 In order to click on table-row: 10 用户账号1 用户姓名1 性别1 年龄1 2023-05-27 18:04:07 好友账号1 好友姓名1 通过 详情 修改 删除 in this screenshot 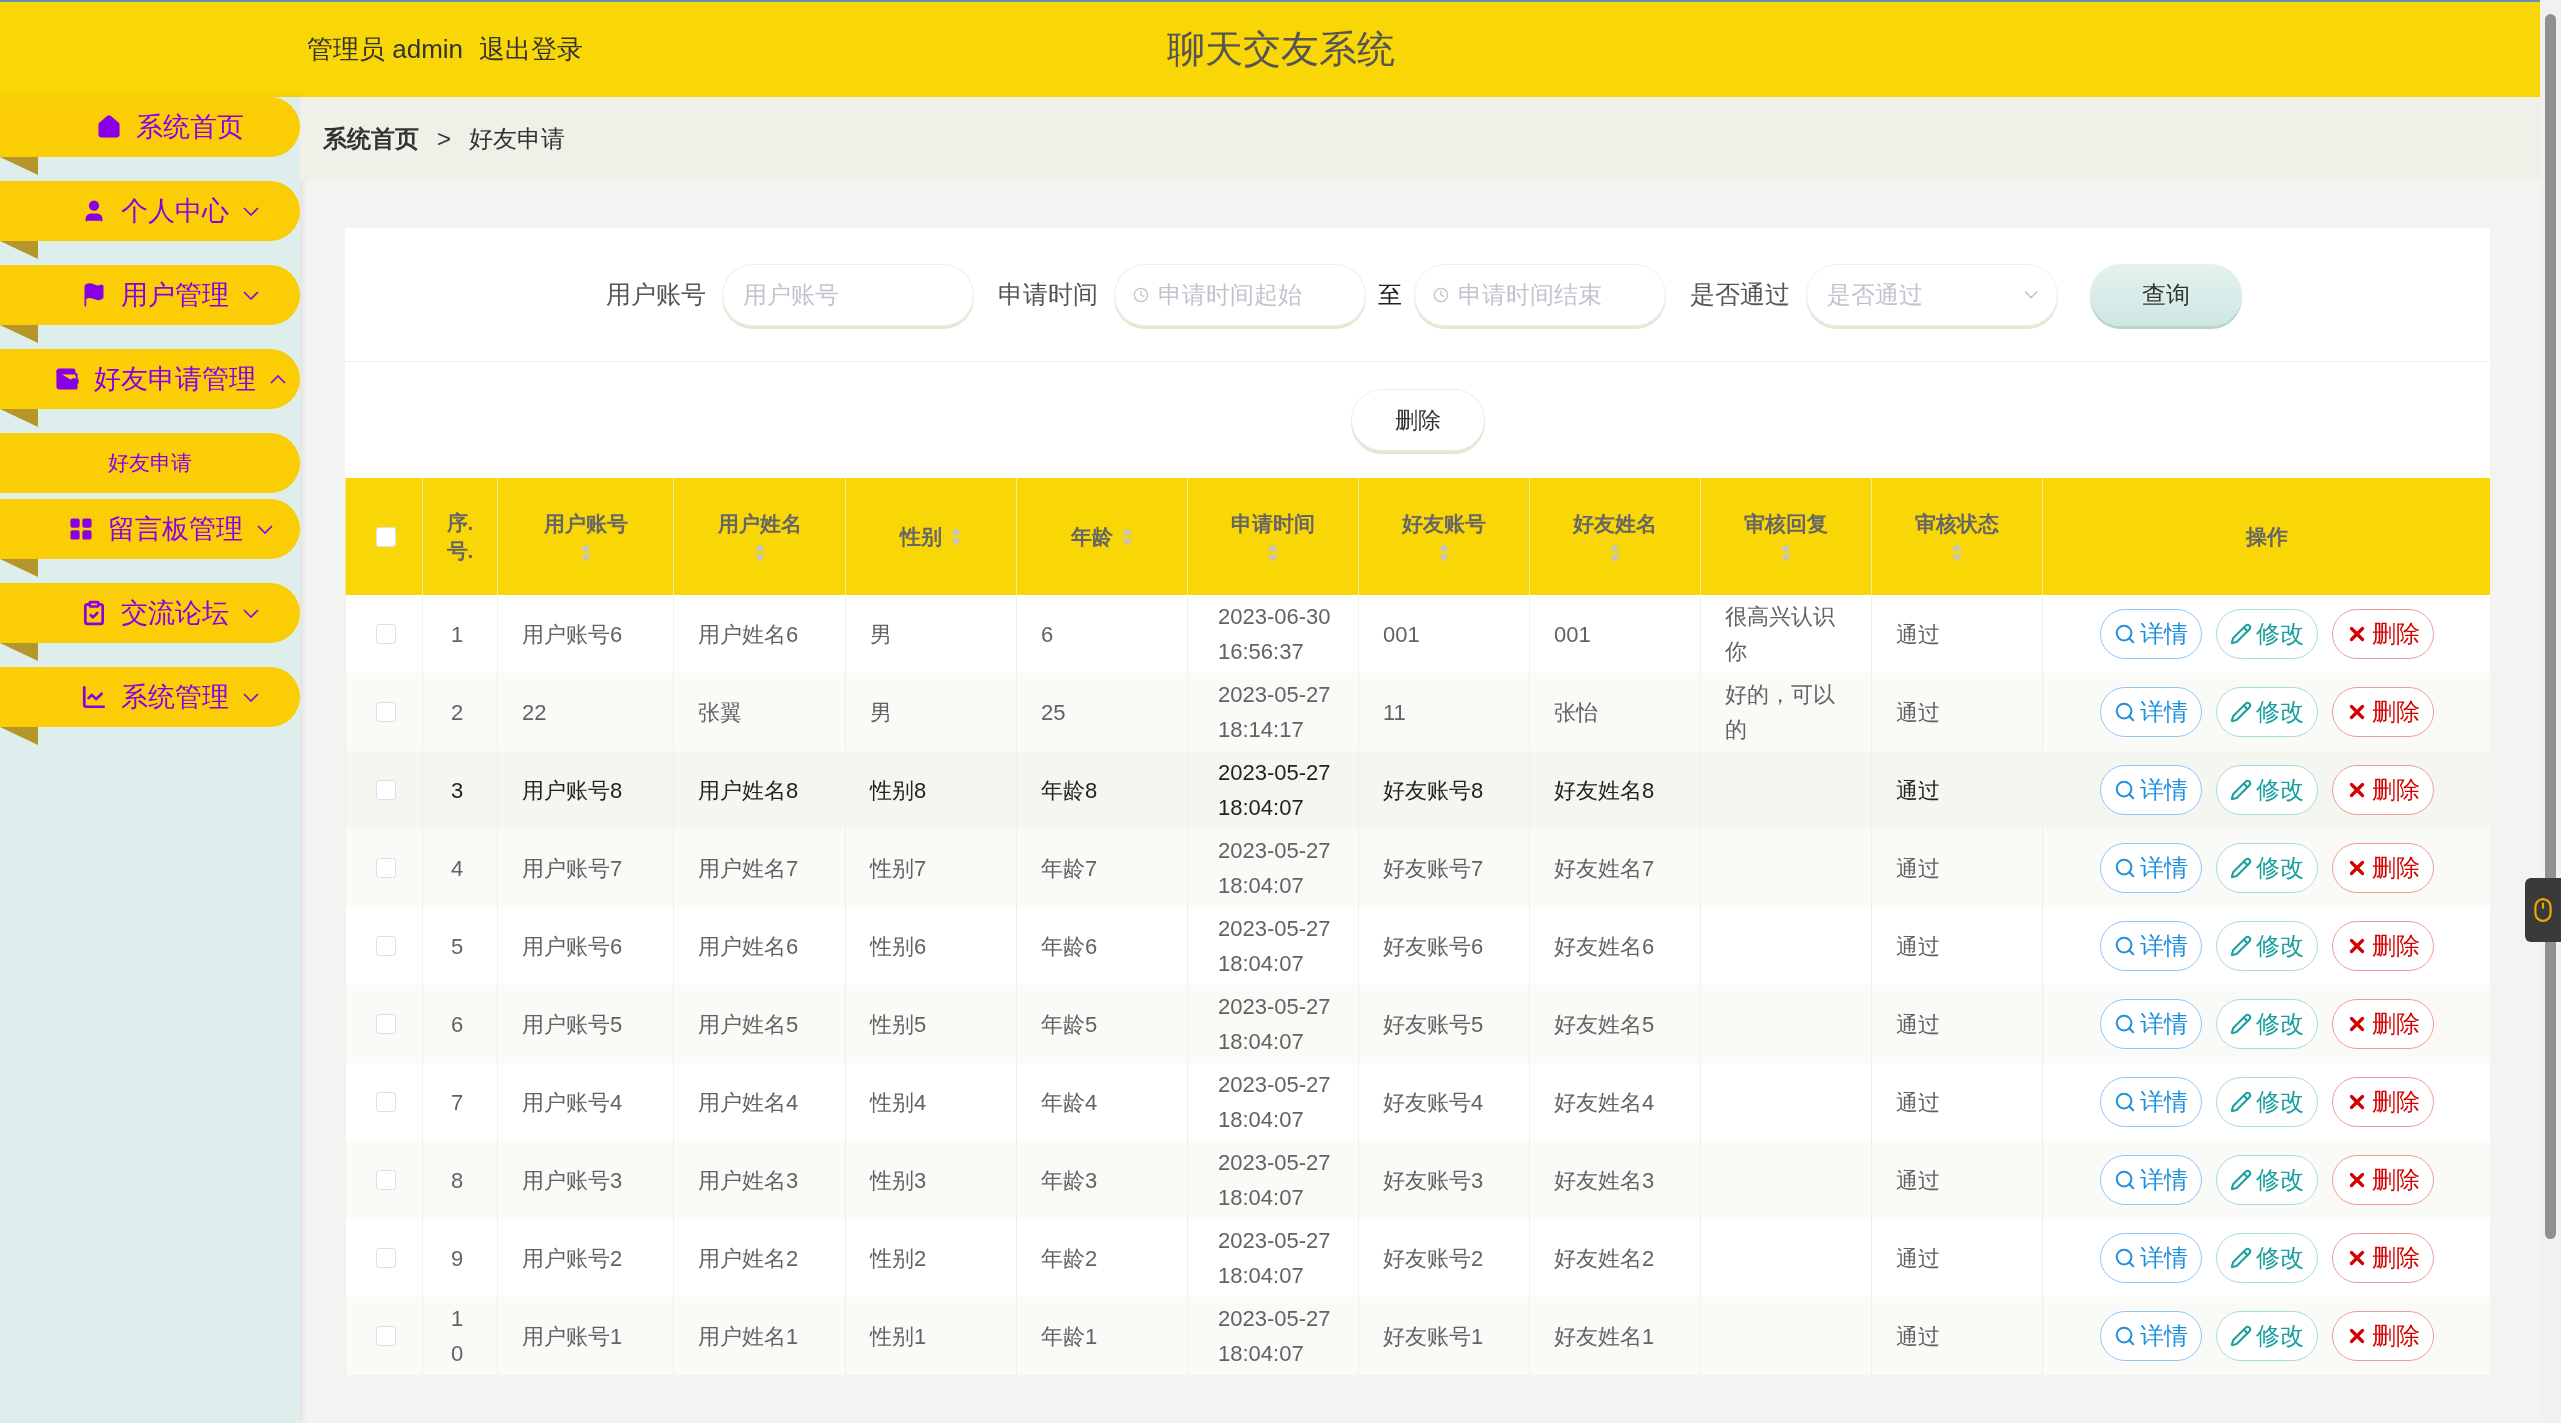, I will do `click(1417, 1336)`.